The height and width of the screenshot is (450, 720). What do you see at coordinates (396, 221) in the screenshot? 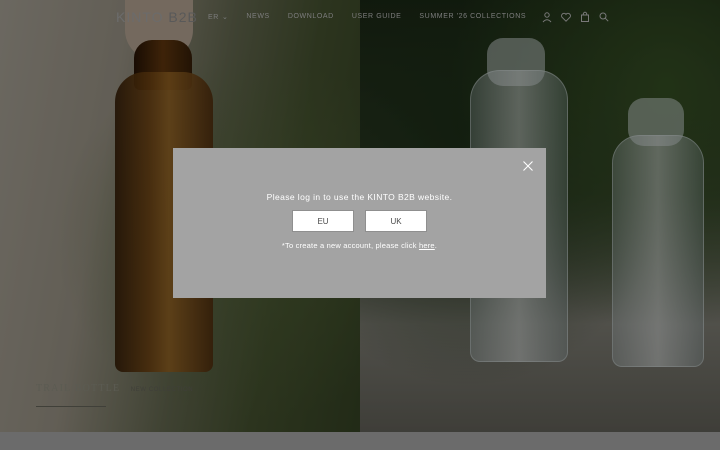
I see `uk-button: UK` at bounding box center [396, 221].